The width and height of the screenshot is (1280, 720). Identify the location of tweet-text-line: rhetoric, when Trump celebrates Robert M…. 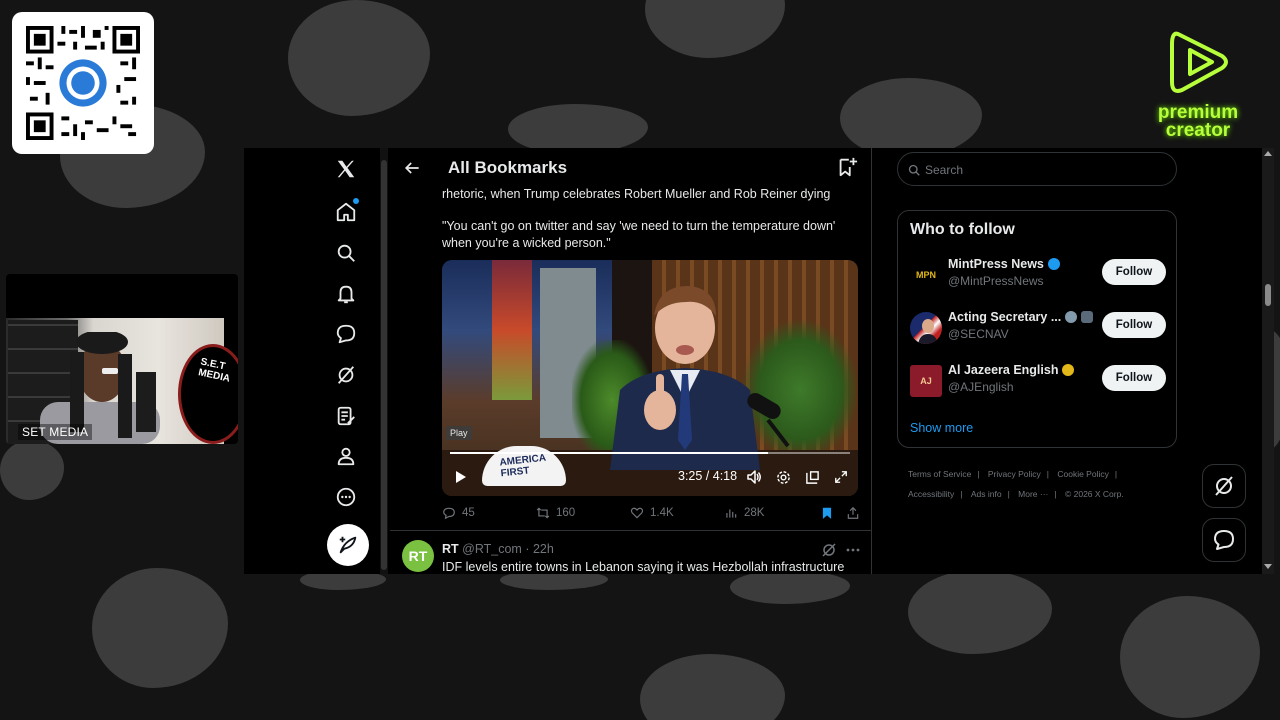
(636, 194).